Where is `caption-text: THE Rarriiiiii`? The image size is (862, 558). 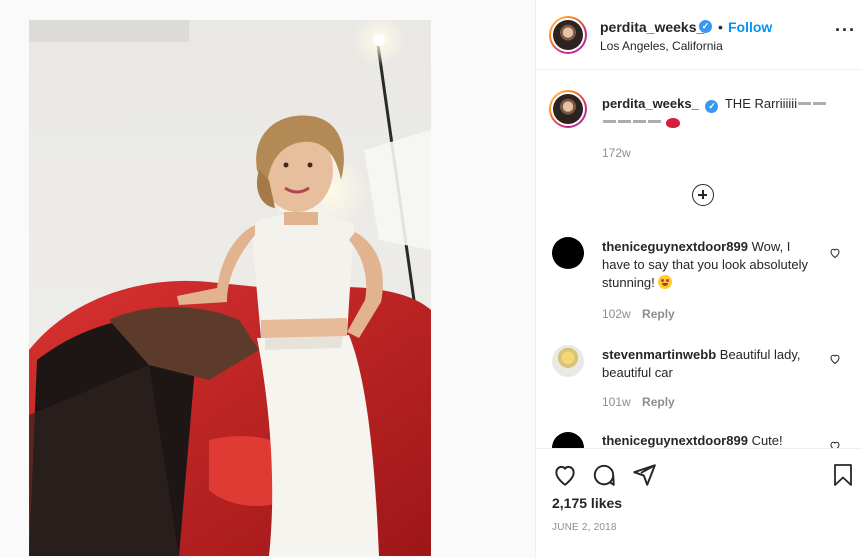 caption-text: THE Rarriiiiii is located at coordinates (761, 103).